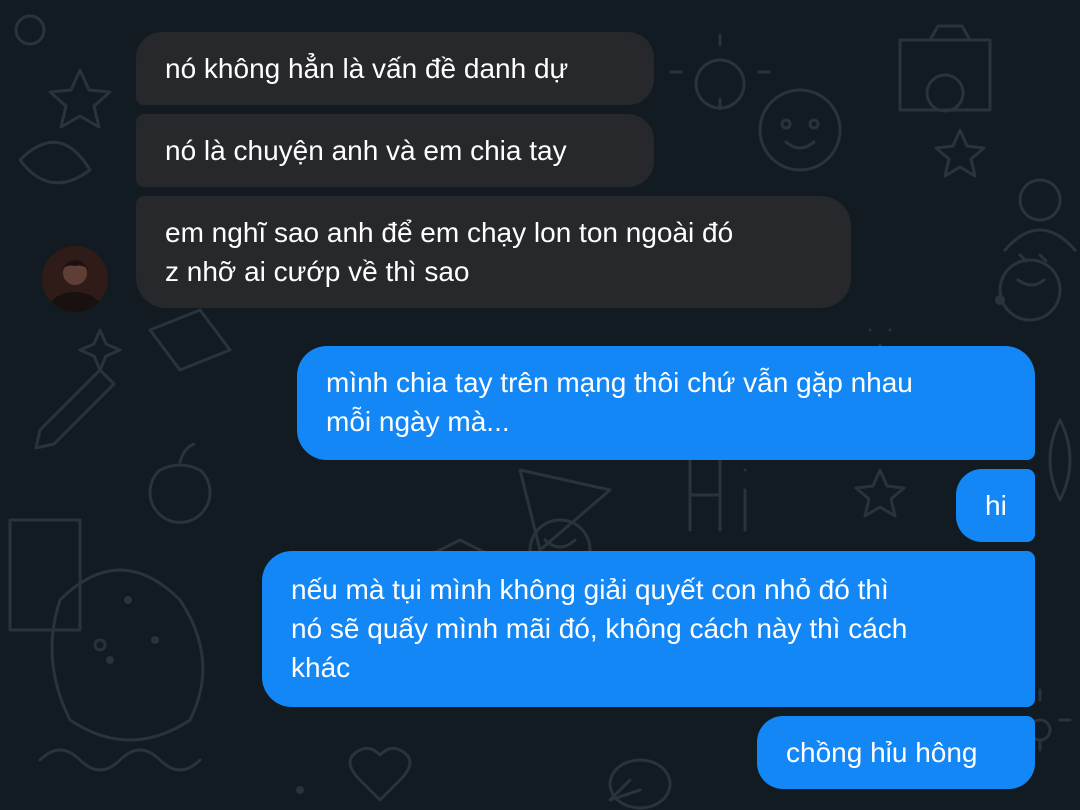  I want to click on message-text: nó không hẳn là vấn đề danh dự, so click(367, 68).